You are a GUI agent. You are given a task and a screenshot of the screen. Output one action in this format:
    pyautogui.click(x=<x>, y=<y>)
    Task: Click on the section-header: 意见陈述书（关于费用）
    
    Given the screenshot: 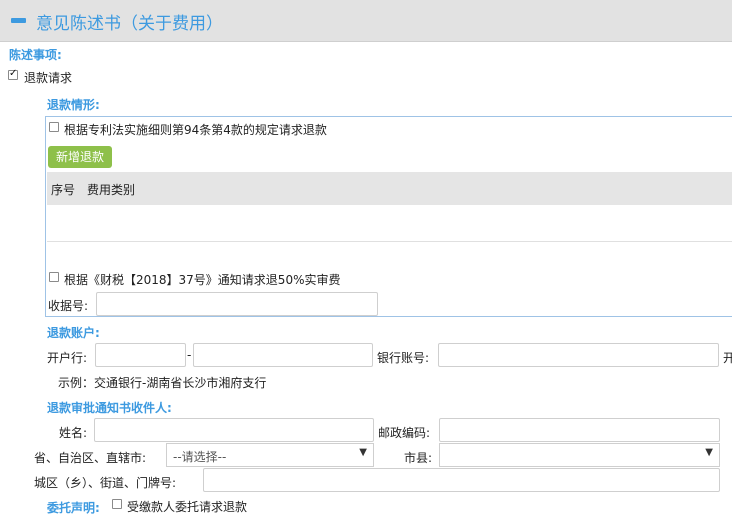 What is the action you would take?
    pyautogui.click(x=366, y=21)
    